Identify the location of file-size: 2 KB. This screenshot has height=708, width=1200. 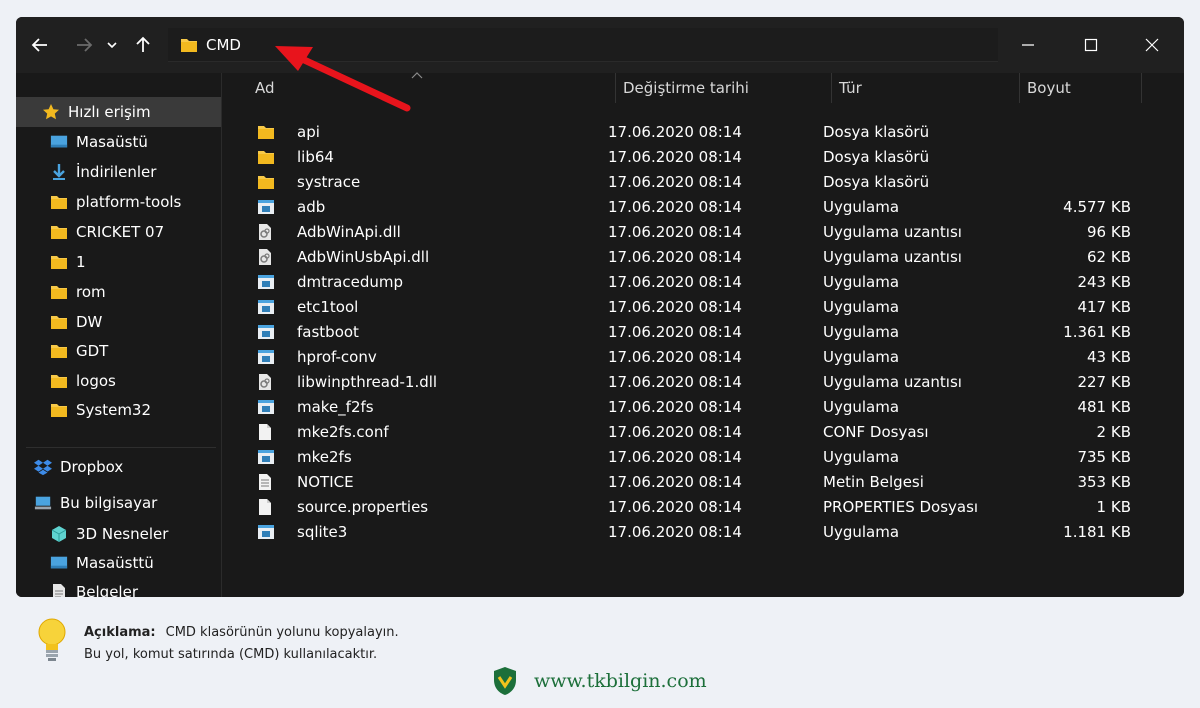
(1113, 432).